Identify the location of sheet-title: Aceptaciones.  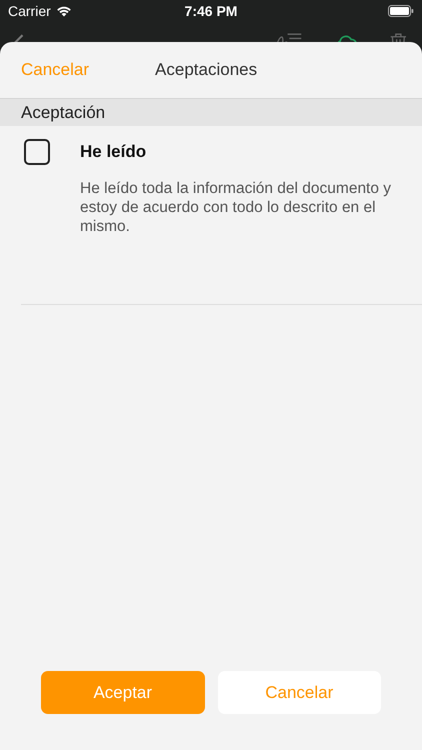
(206, 70).